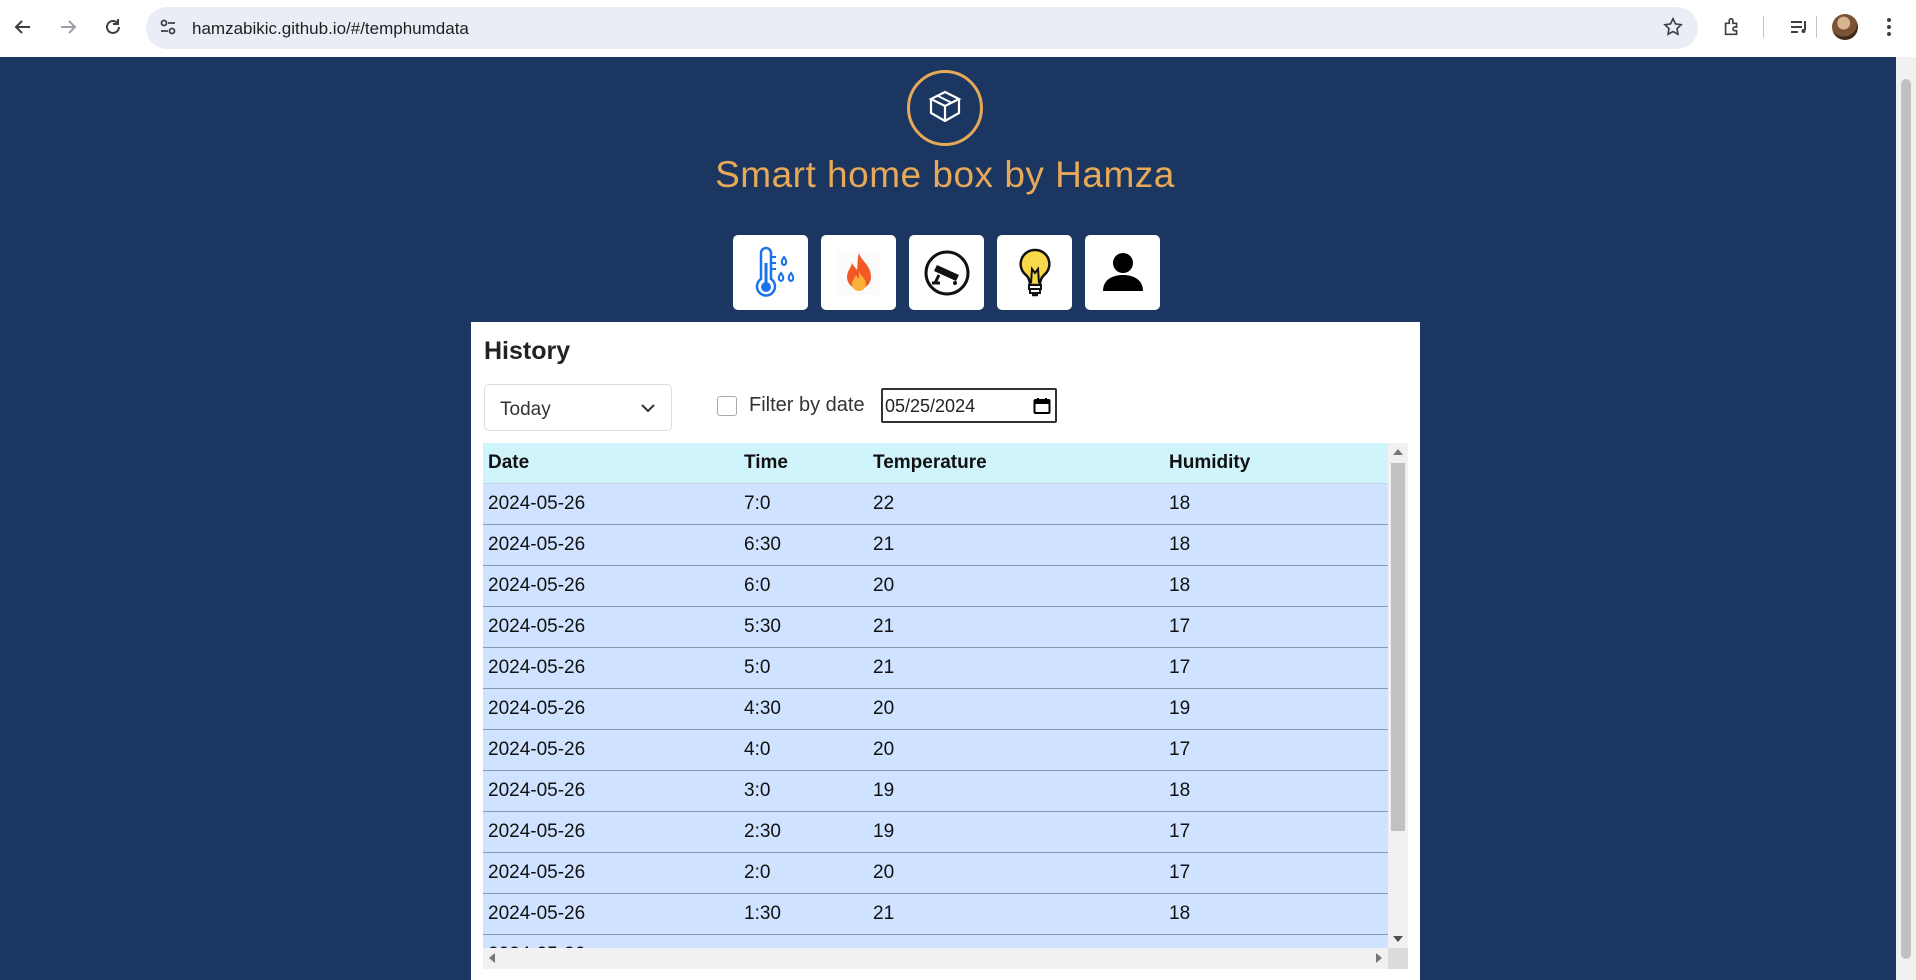  What do you see at coordinates (1398, 958) in the screenshot?
I see `scrollbar-corner` at bounding box center [1398, 958].